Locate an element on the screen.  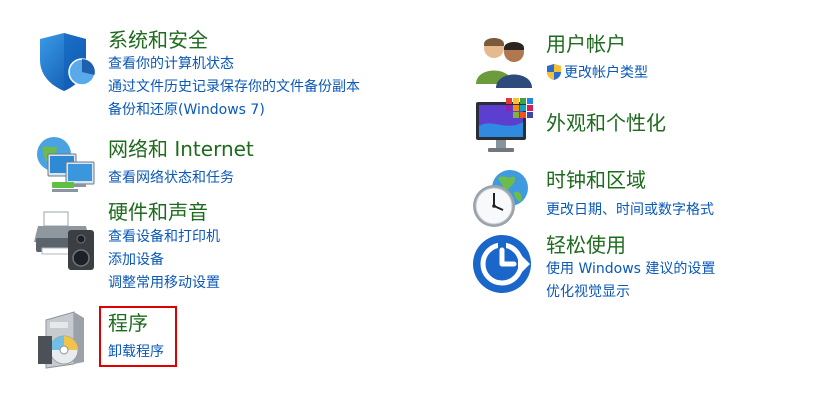
hardware-sound-title: 硬件和声音 is located at coordinates (158, 212).